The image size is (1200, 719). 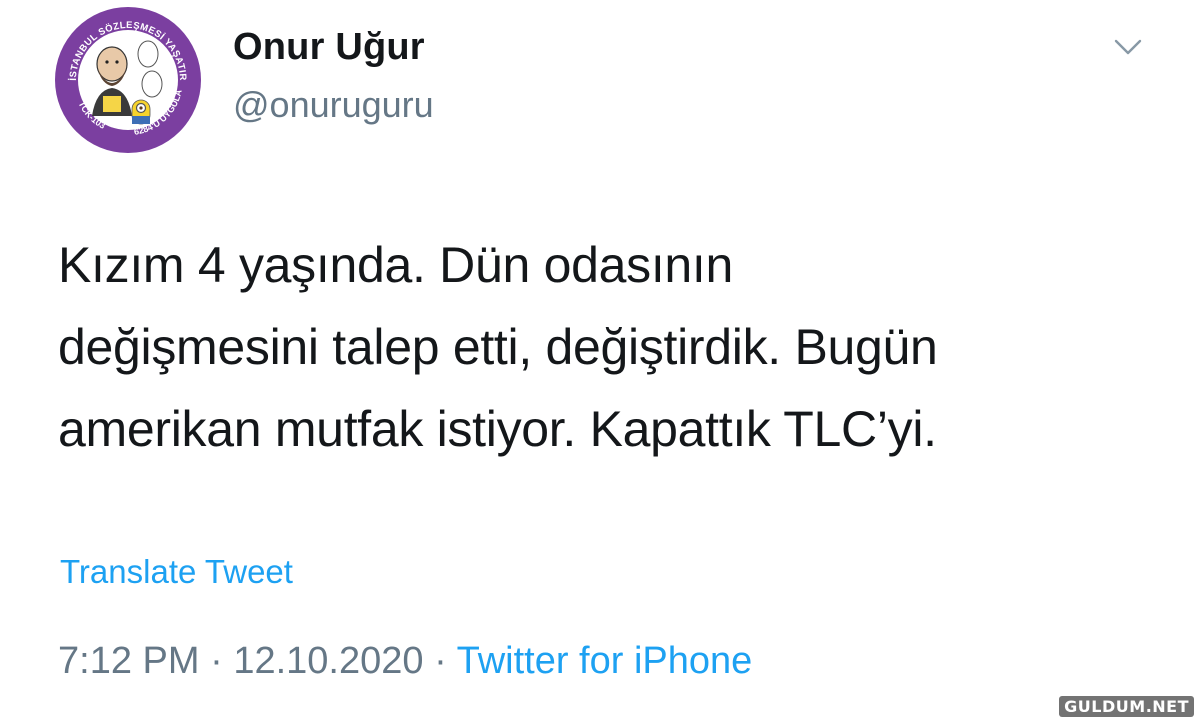 I want to click on author-display-name: Onur Uğur, so click(x=329, y=47).